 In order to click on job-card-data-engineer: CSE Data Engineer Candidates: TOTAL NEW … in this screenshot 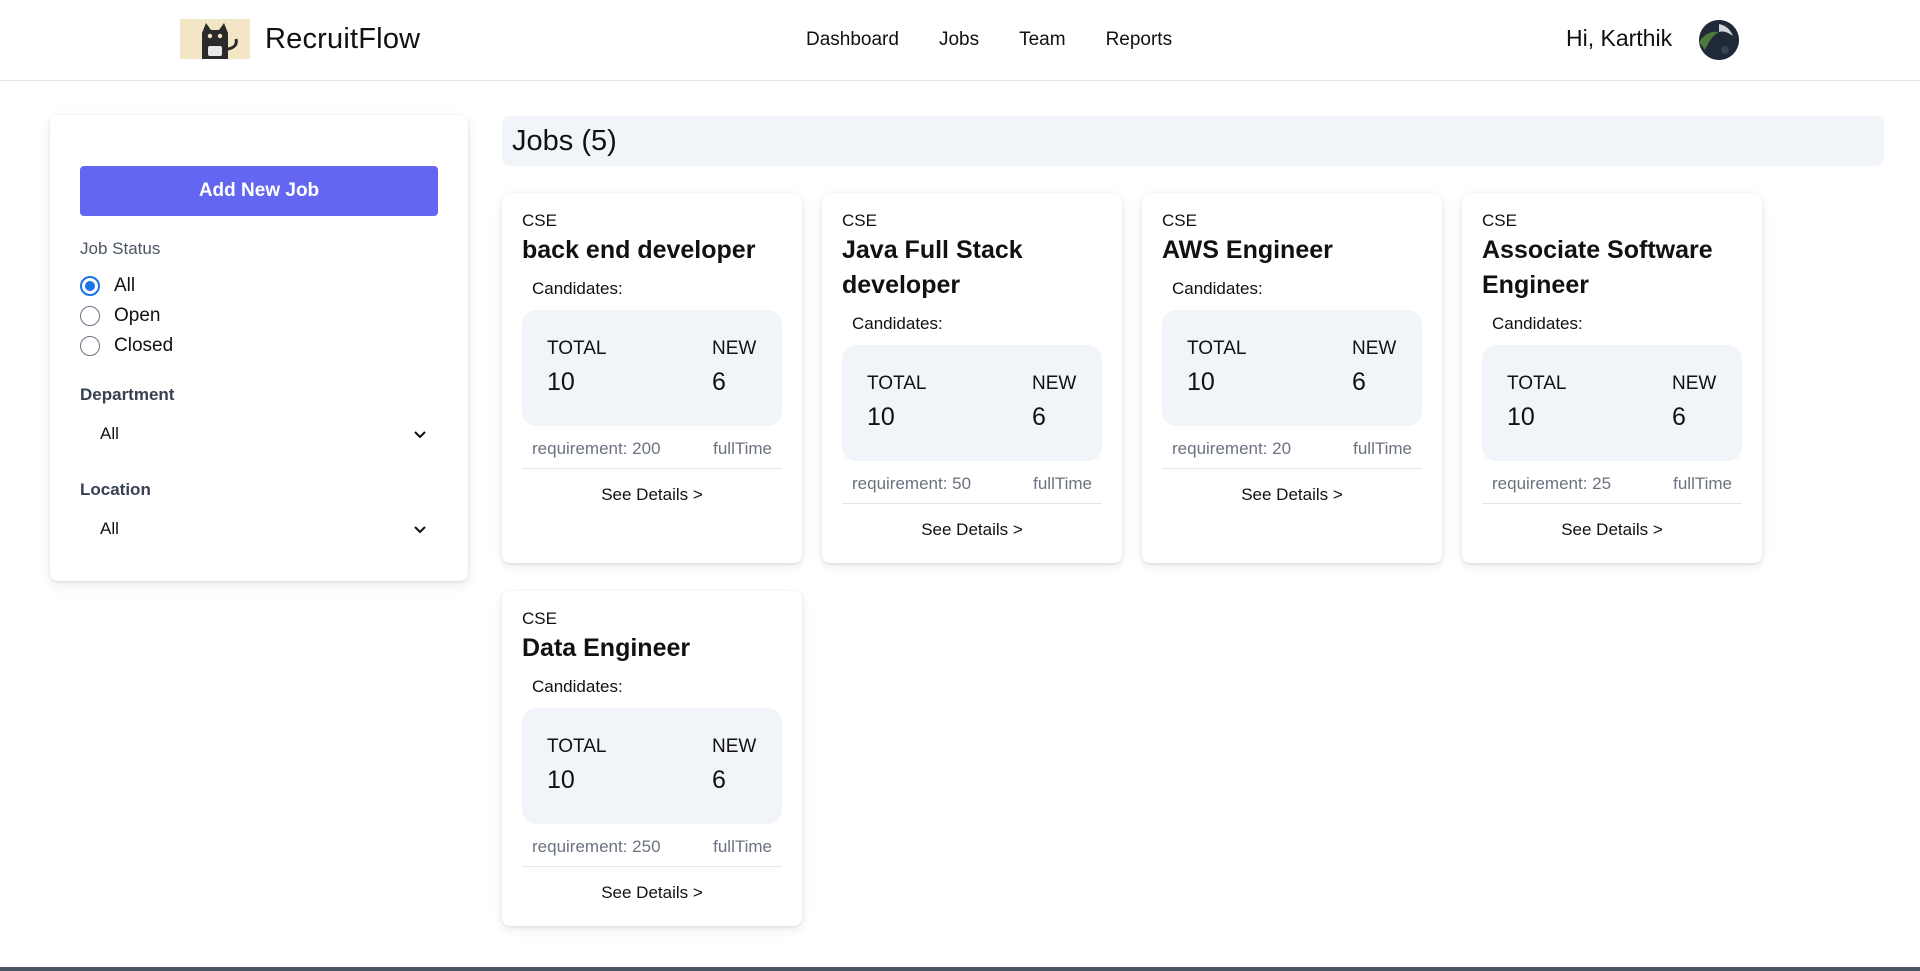, I will do `click(652, 758)`.